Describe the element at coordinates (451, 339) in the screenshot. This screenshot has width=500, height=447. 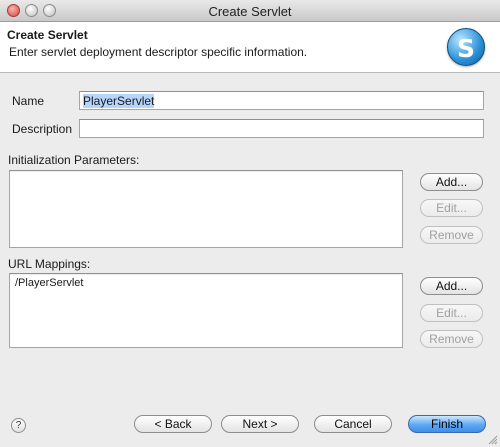
I see `url-mappings-remove-button: Remove` at that location.